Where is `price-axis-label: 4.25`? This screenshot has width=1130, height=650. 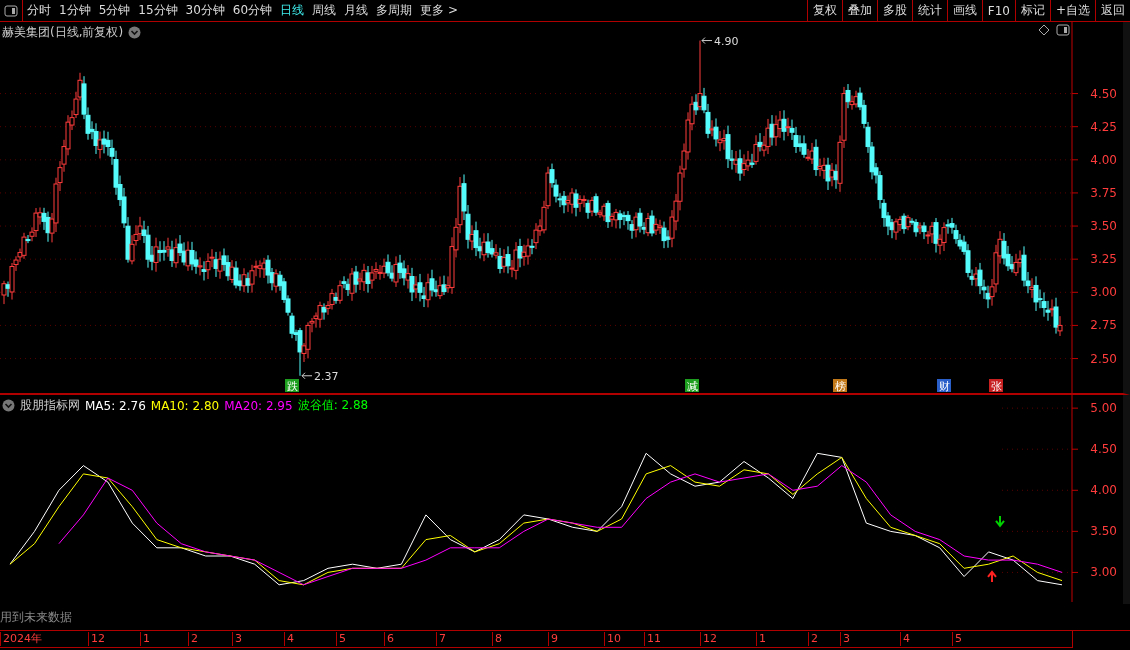 price-axis-label: 4.25 is located at coordinates (1103, 126).